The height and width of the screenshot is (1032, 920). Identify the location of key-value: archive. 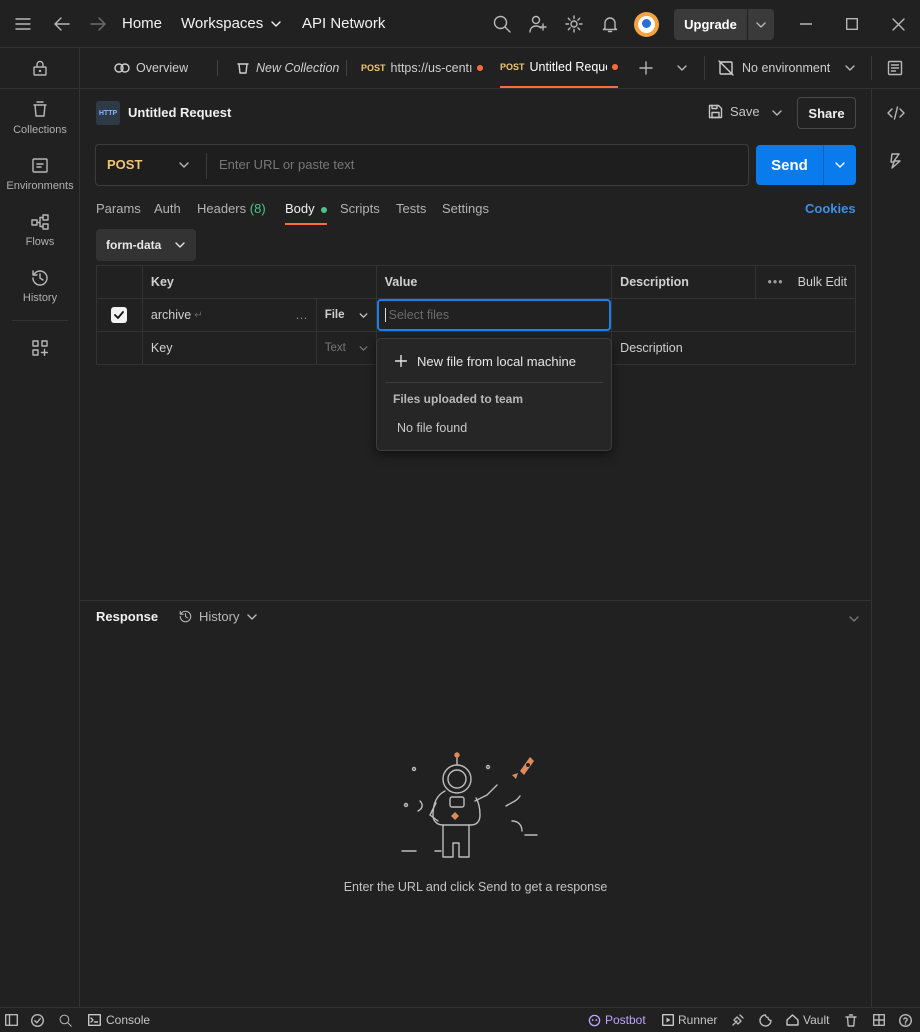
(171, 315).